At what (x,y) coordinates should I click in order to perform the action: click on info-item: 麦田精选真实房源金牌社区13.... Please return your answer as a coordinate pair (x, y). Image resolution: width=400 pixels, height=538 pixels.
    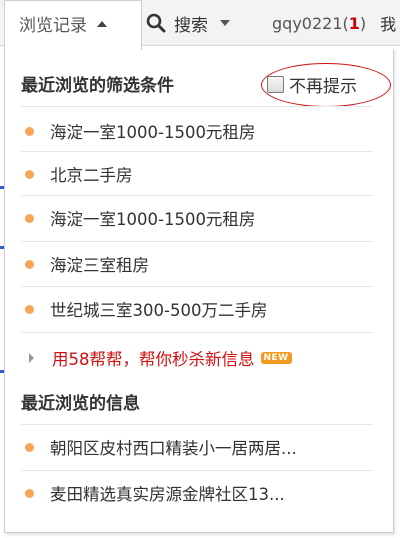
    Looking at the image, I should click on (197, 493).